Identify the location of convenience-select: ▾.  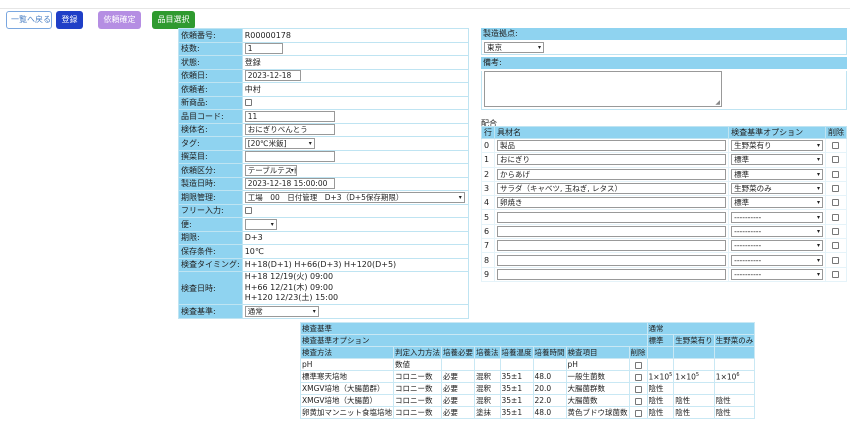
(260, 224).